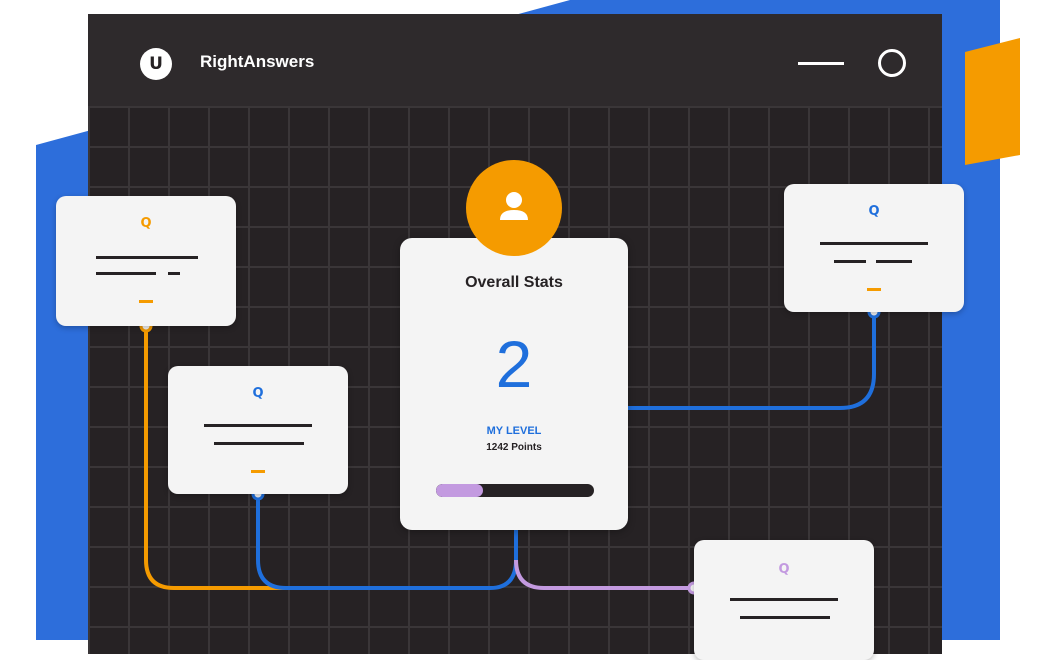  I want to click on avatar, so click(514, 208).